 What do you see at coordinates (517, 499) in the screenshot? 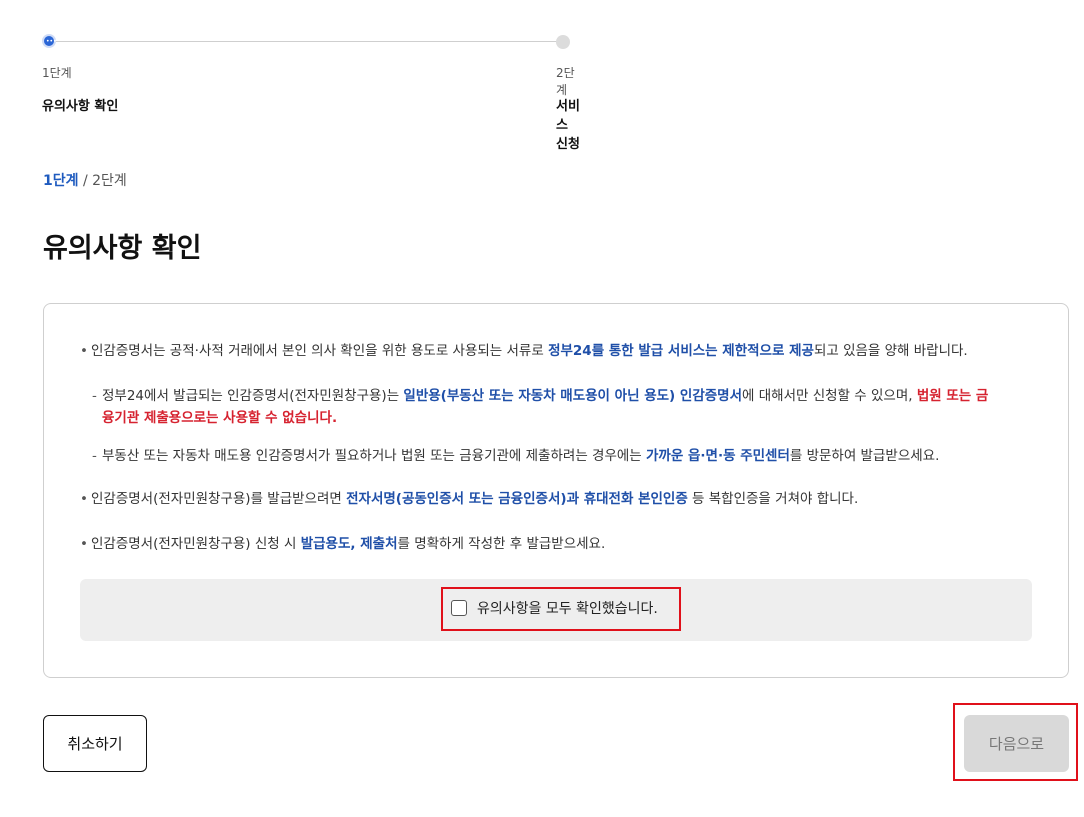
I see `notice-2-highlight: 전자서명(공동인증서 또는 금융인증서)과 휴대전화 본인인증` at bounding box center [517, 499].